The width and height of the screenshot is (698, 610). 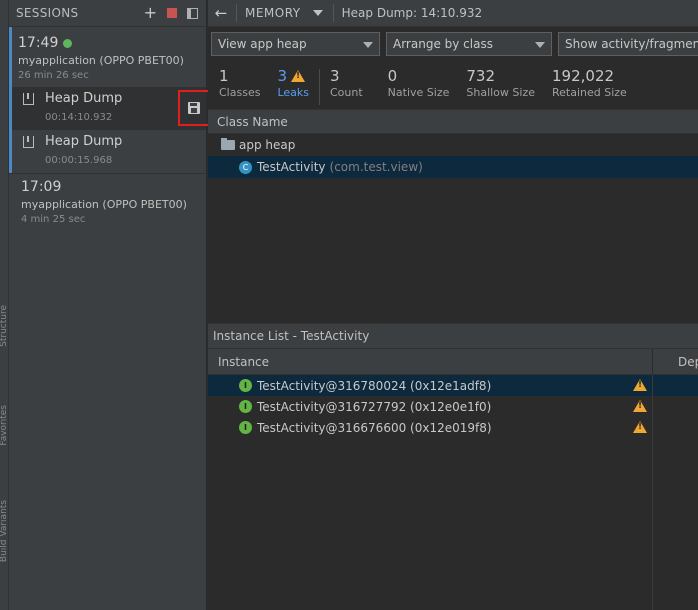 What do you see at coordinates (262, 44) in the screenshot?
I see `heap-select-value: View app heap` at bounding box center [262, 44].